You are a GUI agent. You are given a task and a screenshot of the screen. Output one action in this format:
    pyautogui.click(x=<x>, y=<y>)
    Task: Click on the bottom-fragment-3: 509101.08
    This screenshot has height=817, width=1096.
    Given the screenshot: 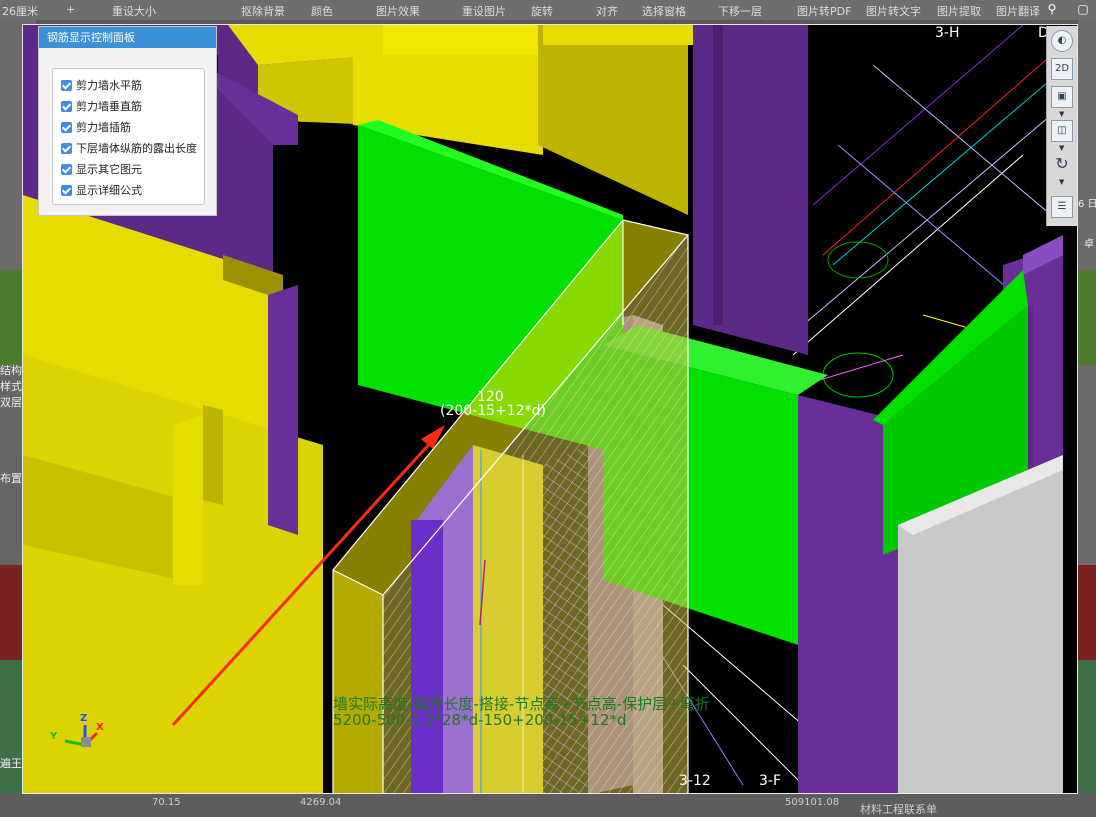 What is the action you would take?
    pyautogui.click(x=812, y=802)
    